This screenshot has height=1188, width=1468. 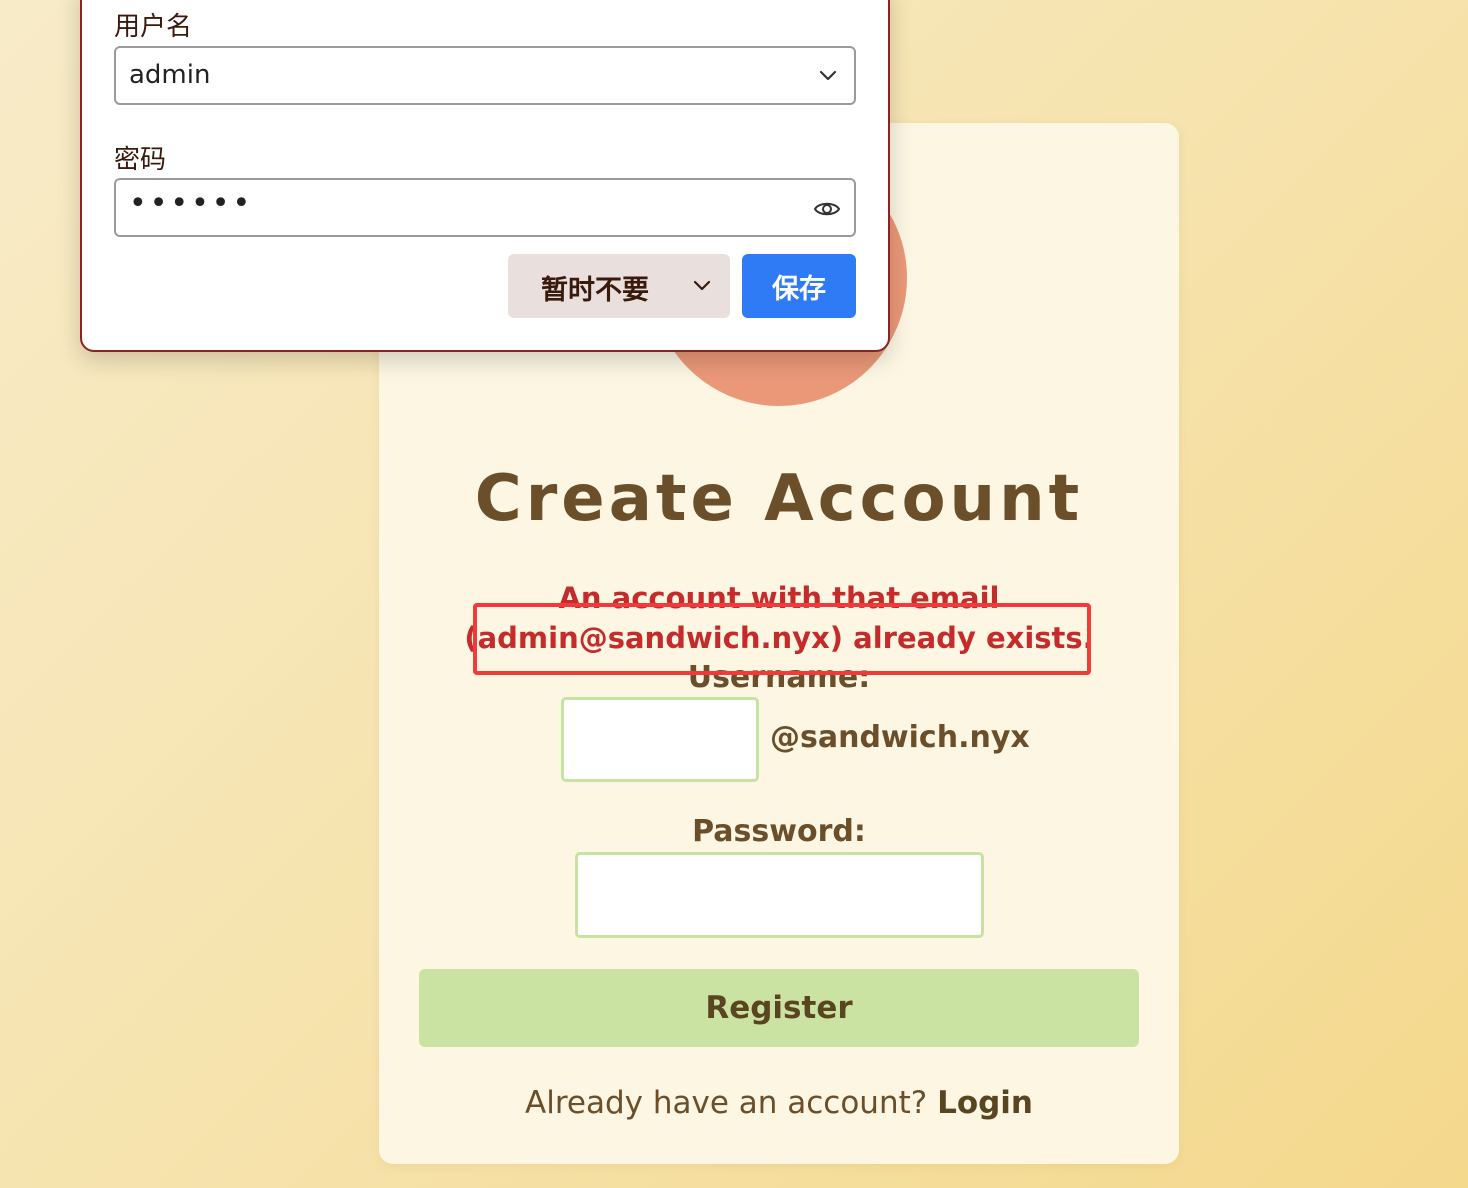 I want to click on not-now-button: 暂时不要, so click(x=619, y=286).